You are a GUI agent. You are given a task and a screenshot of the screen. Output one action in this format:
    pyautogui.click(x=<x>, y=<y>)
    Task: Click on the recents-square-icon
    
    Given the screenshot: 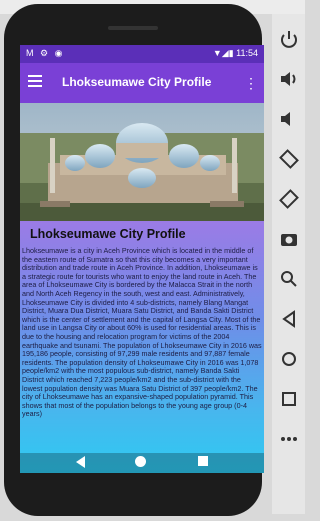 What is the action you would take?
    pyautogui.click(x=203, y=461)
    